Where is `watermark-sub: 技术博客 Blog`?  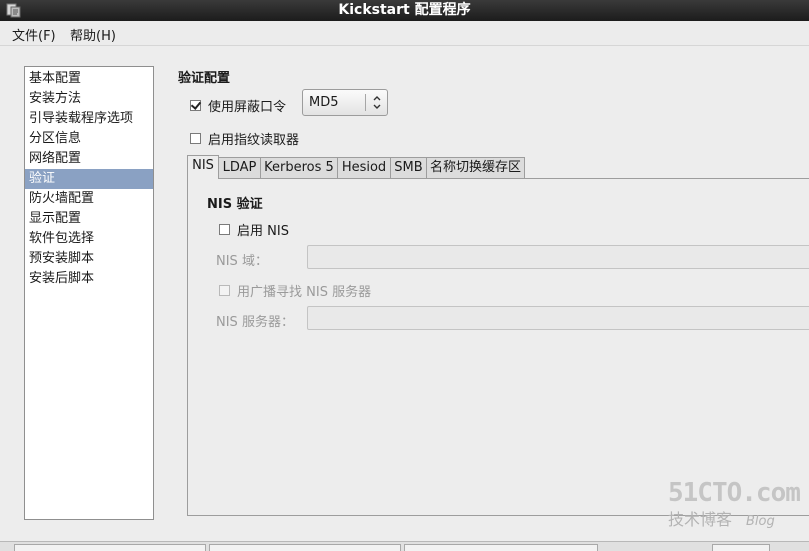
watermark-sub: 技术博客 Blog is located at coordinates (734, 518).